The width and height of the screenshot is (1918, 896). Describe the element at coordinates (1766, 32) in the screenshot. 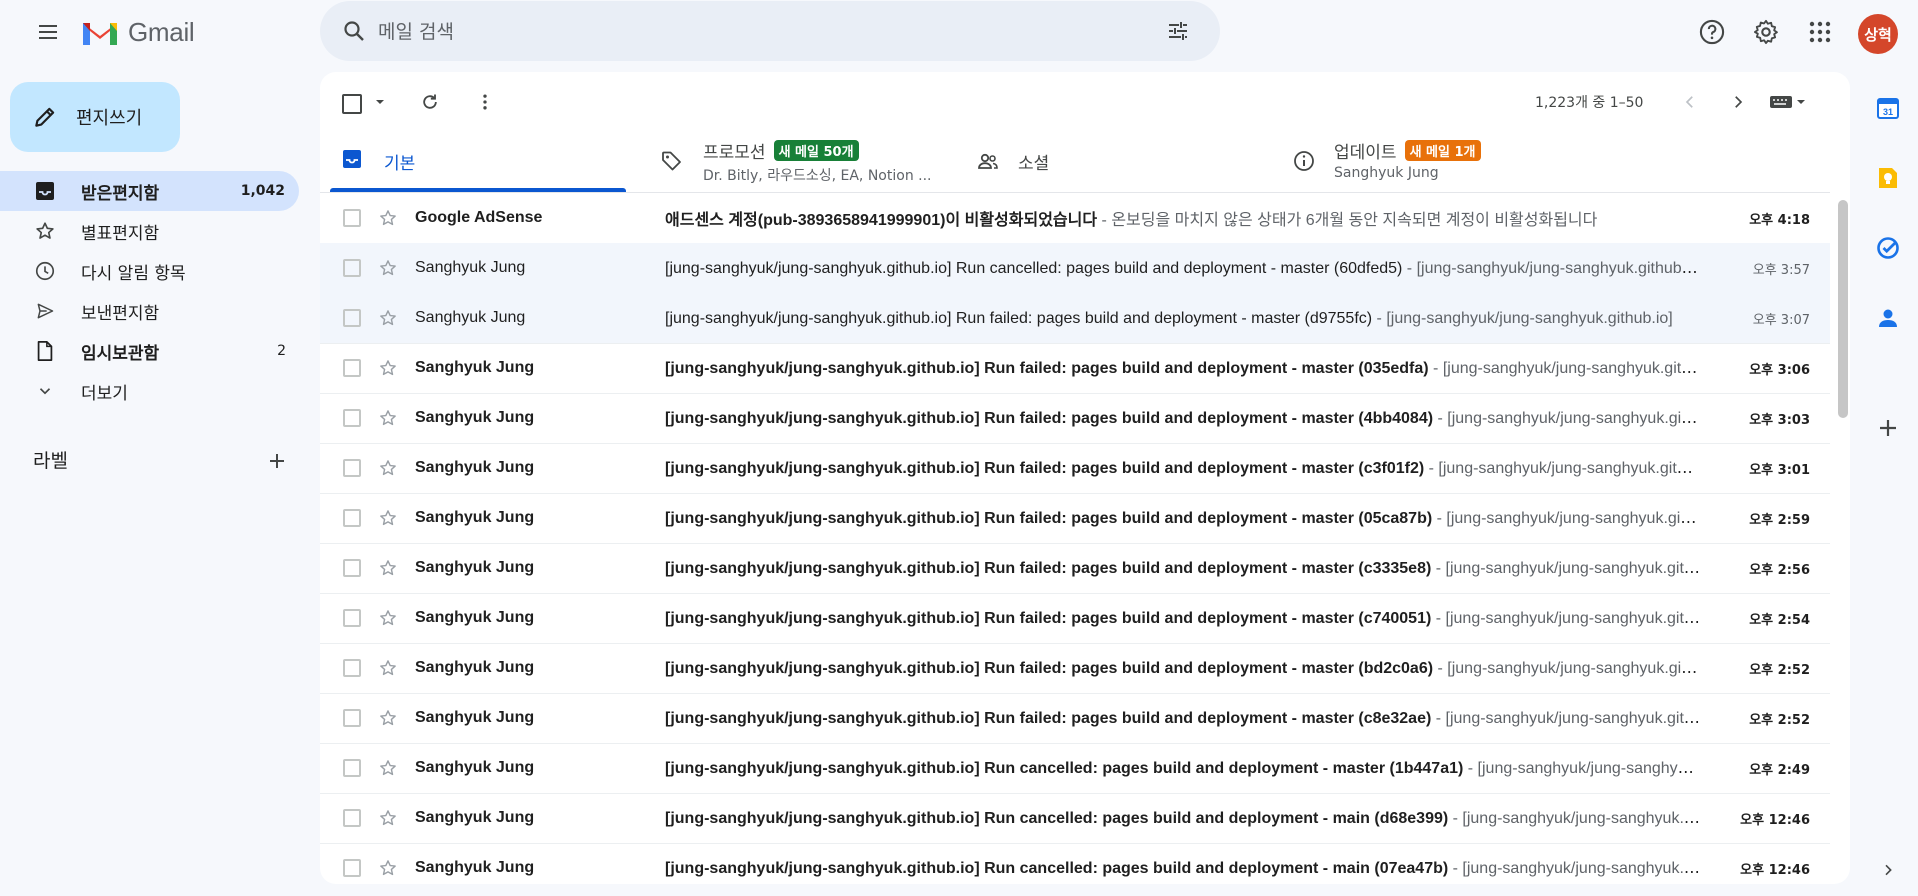

I see `settings-button` at that location.